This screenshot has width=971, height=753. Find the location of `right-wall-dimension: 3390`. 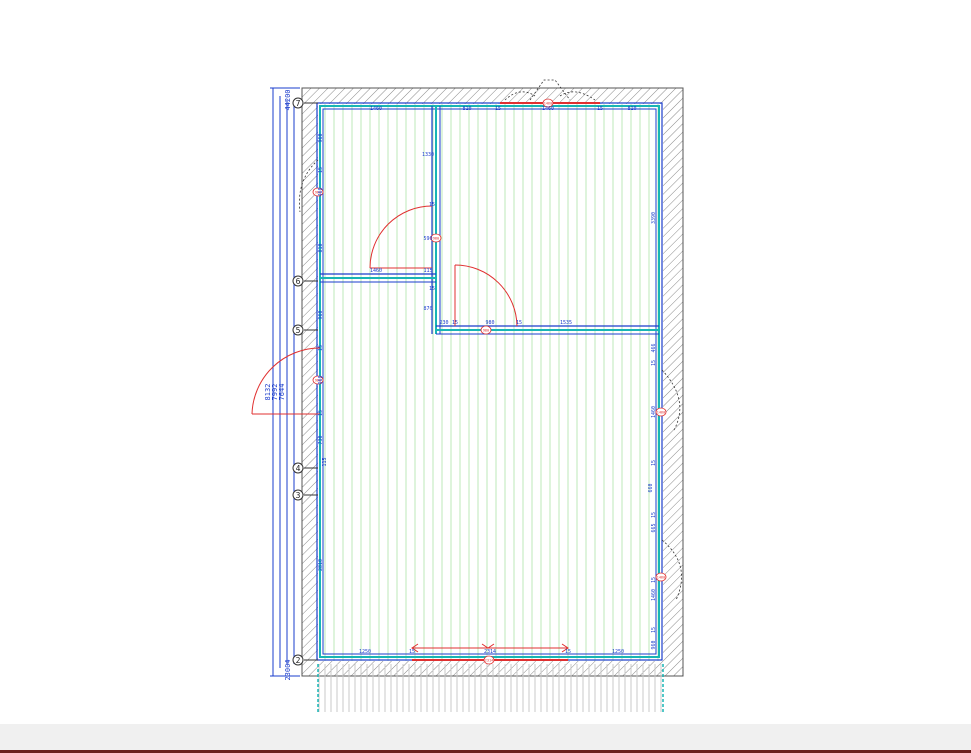

right-wall-dimension: 3390 is located at coordinates (654, 218).